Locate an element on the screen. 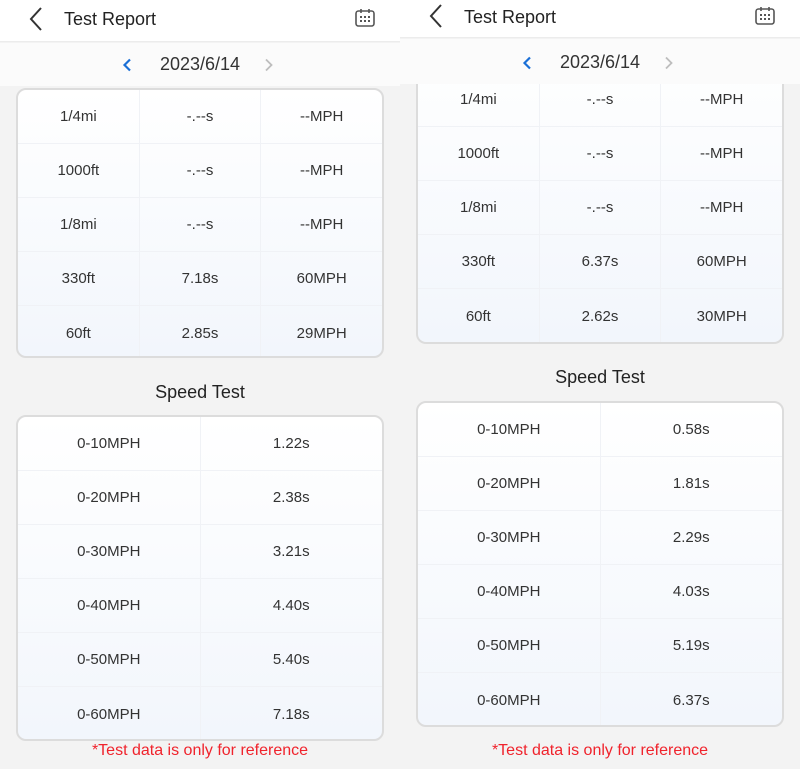 The height and width of the screenshot is (769, 800). trap-speed: 29MPH is located at coordinates (321, 333).